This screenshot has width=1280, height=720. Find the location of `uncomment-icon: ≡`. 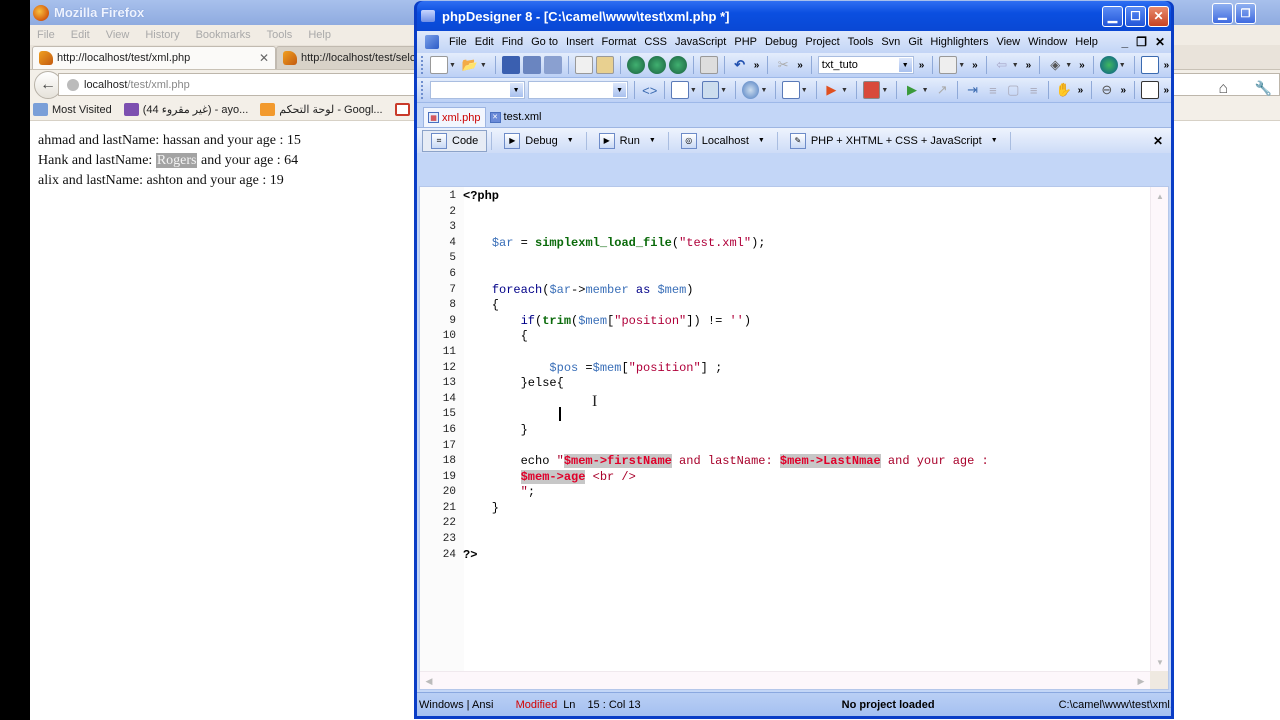

uncomment-icon: ≡ is located at coordinates (1033, 90).